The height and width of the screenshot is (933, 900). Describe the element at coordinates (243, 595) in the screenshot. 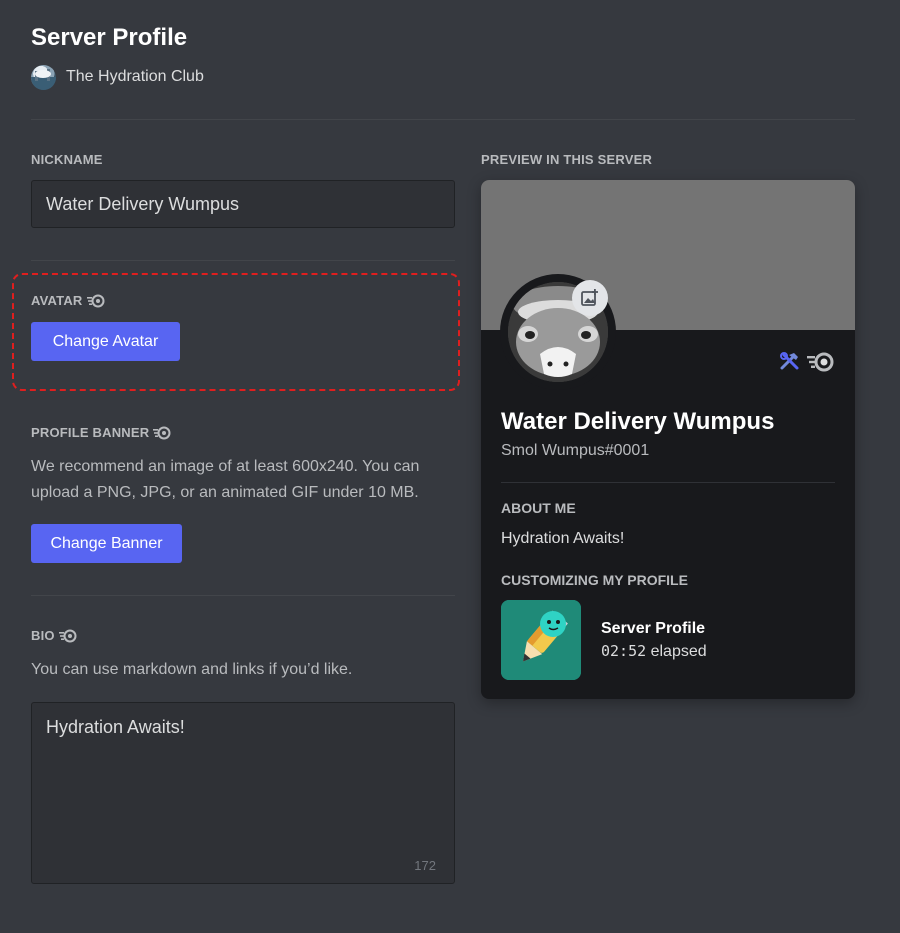

I see `banner-divider` at that location.